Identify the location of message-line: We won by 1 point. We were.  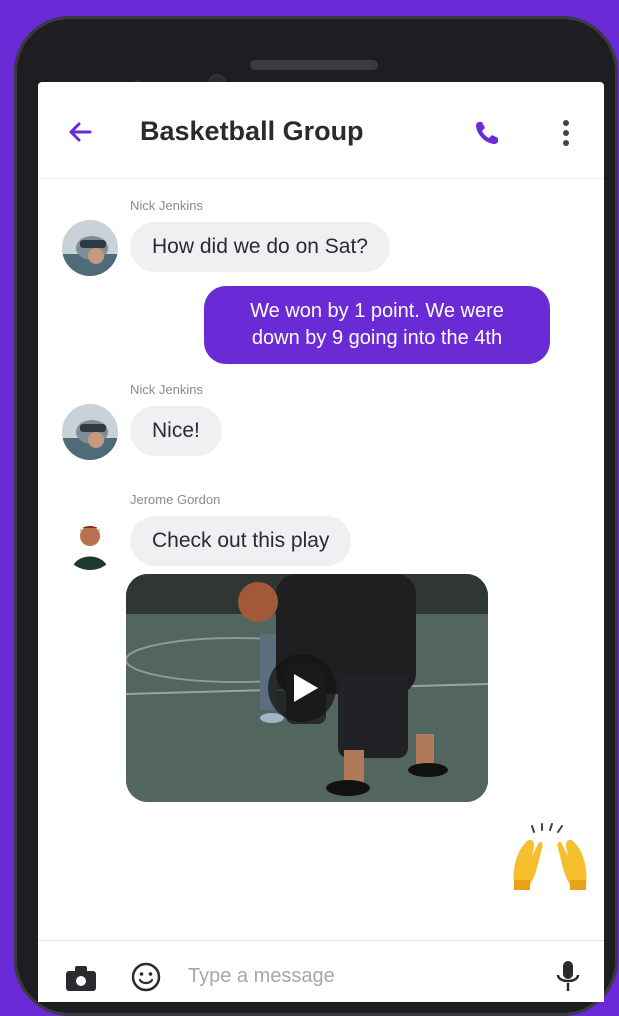
(377, 311).